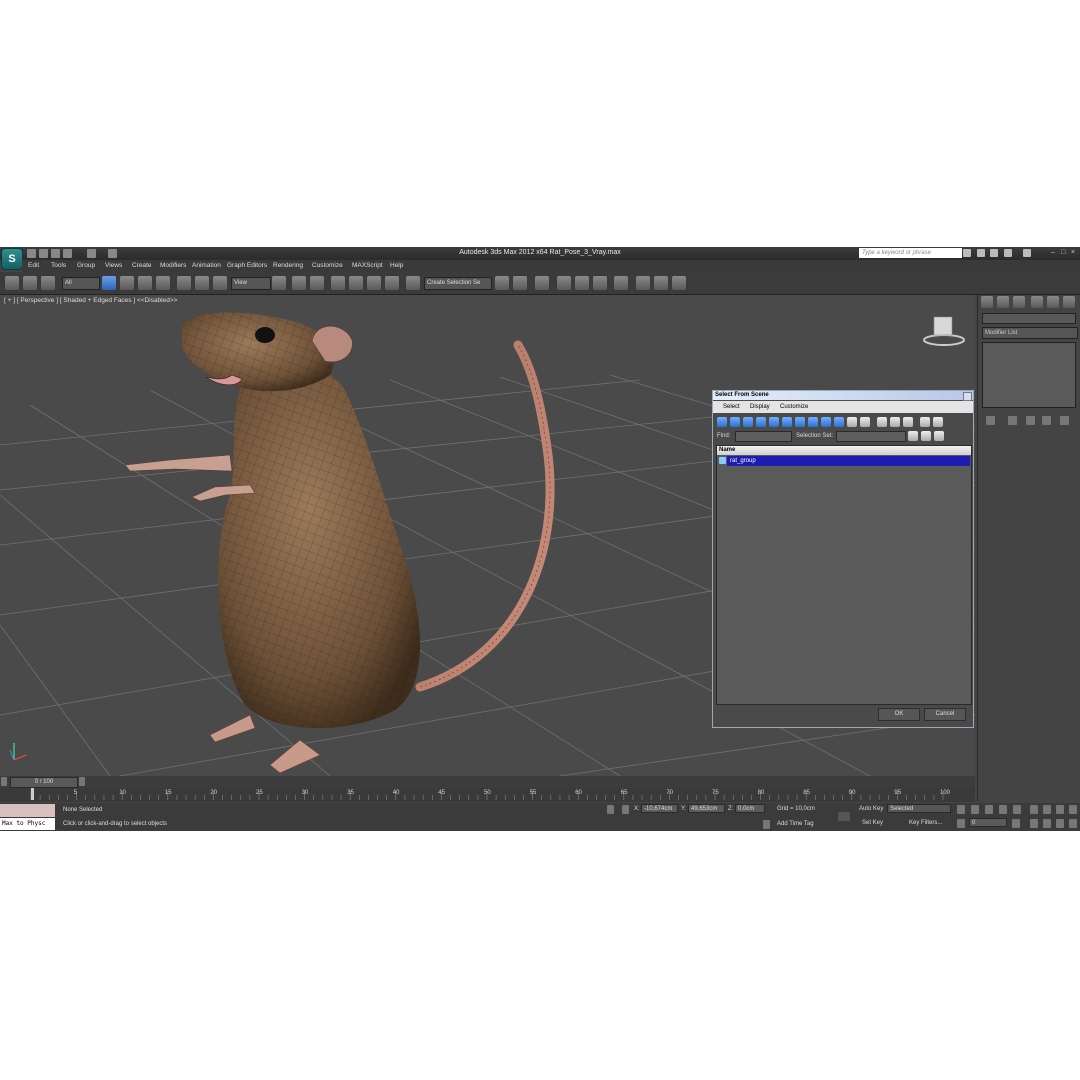 This screenshot has width=1080, height=1080. I want to click on display-lights-icon, so click(748, 422).